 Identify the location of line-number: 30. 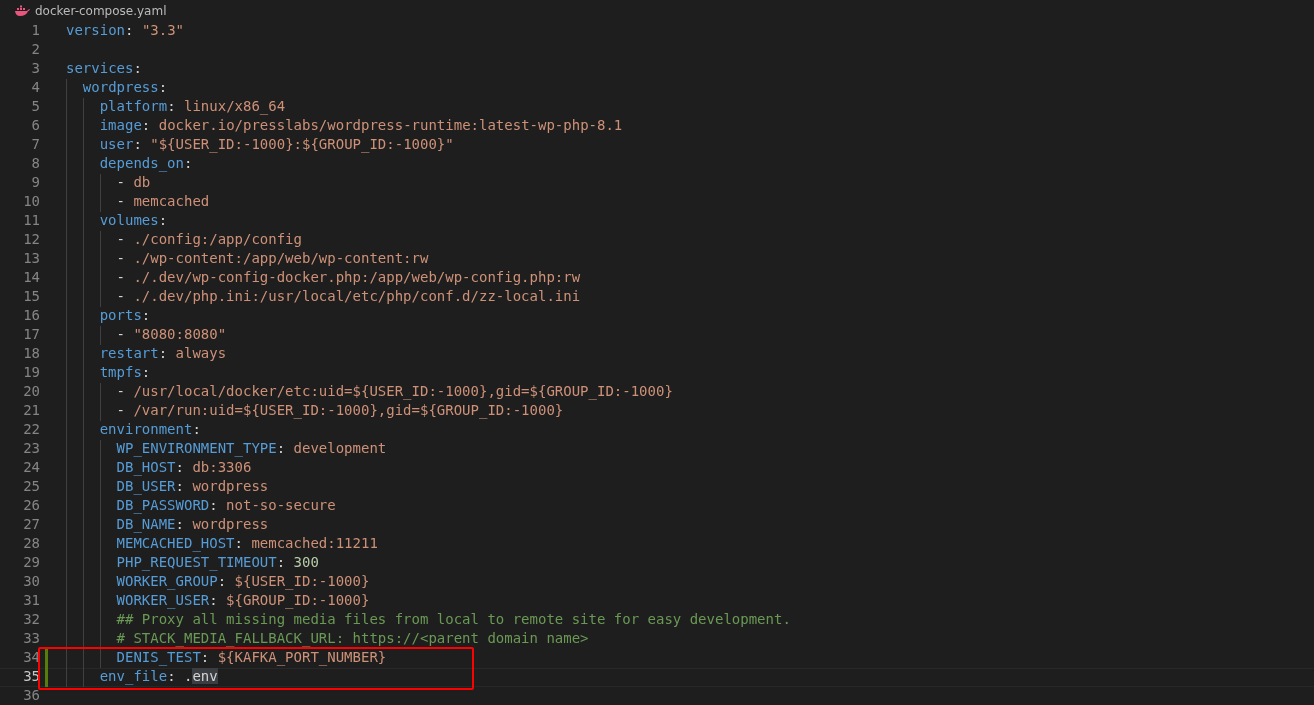
(31, 582).